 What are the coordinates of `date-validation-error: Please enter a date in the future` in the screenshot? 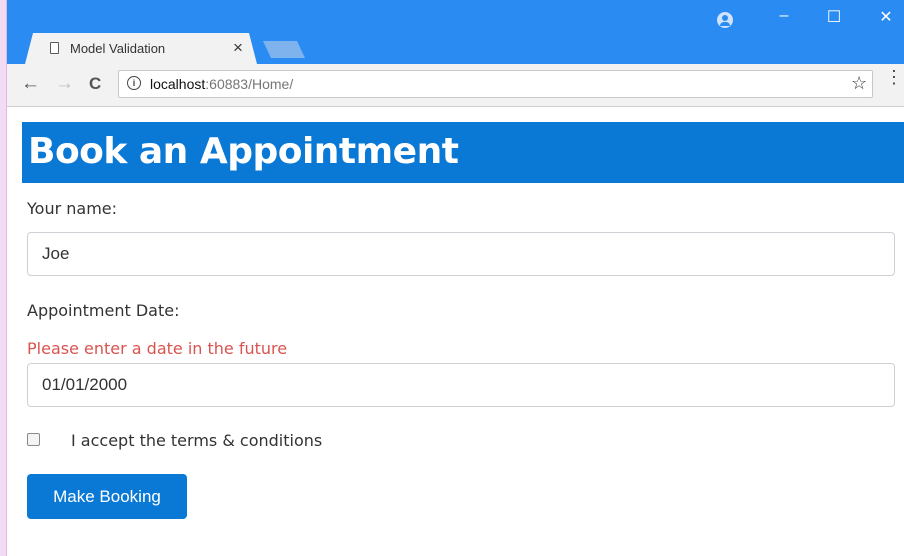 It's located at (157, 348).